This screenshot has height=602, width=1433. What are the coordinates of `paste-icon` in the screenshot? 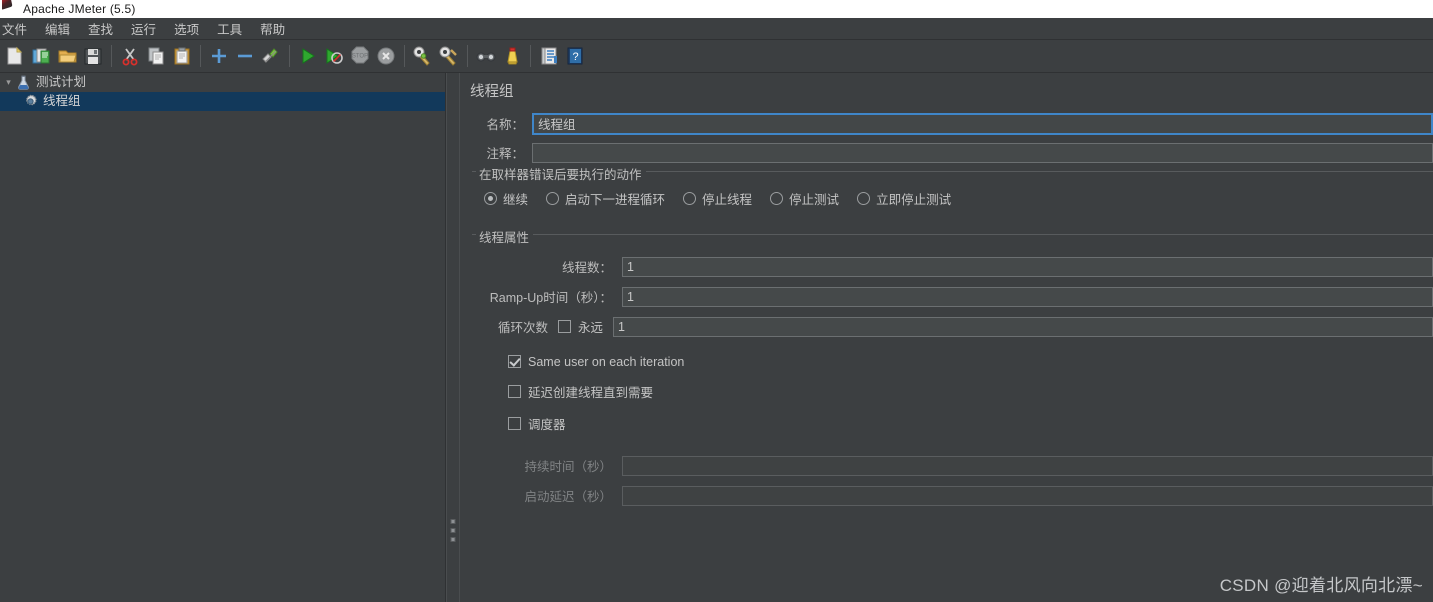 It's located at (182, 56).